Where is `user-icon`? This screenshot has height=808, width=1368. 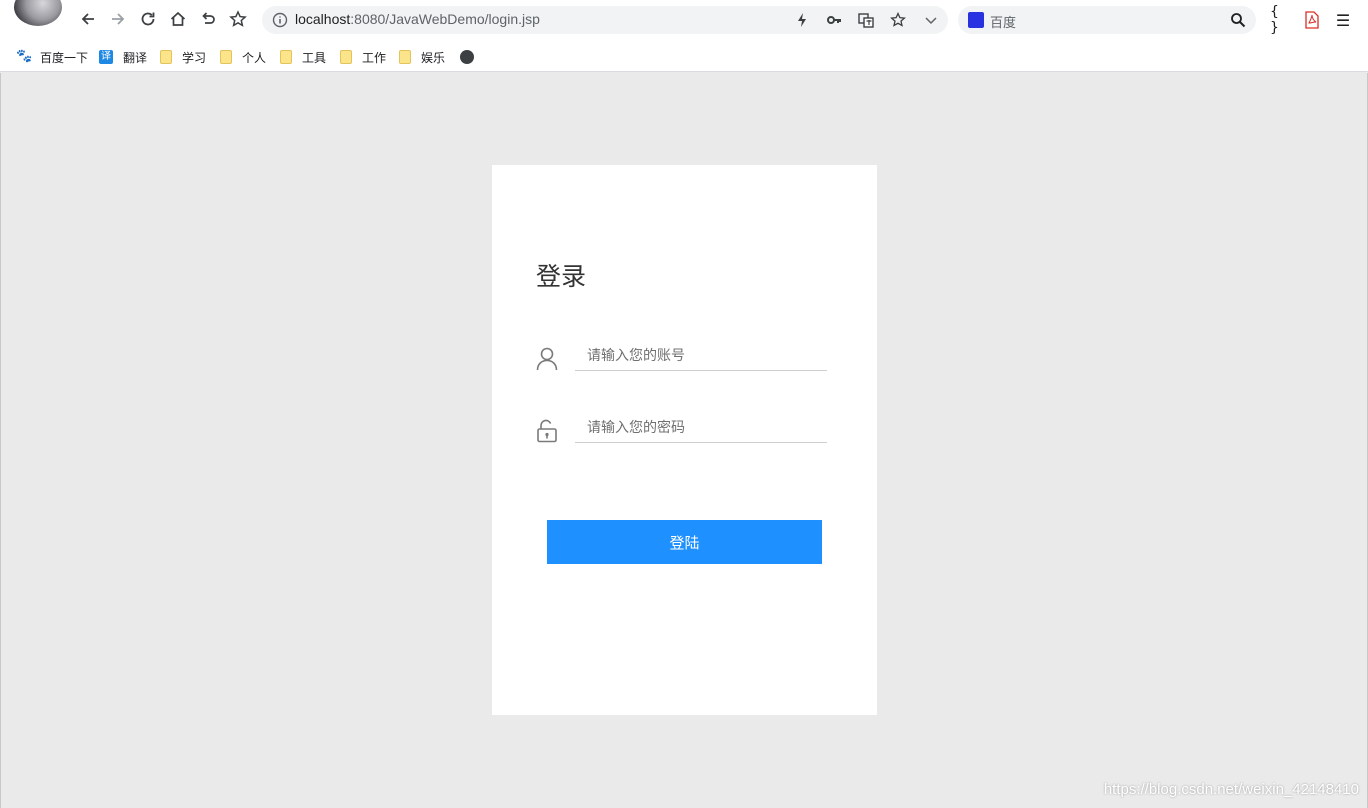
user-icon is located at coordinates (547, 359).